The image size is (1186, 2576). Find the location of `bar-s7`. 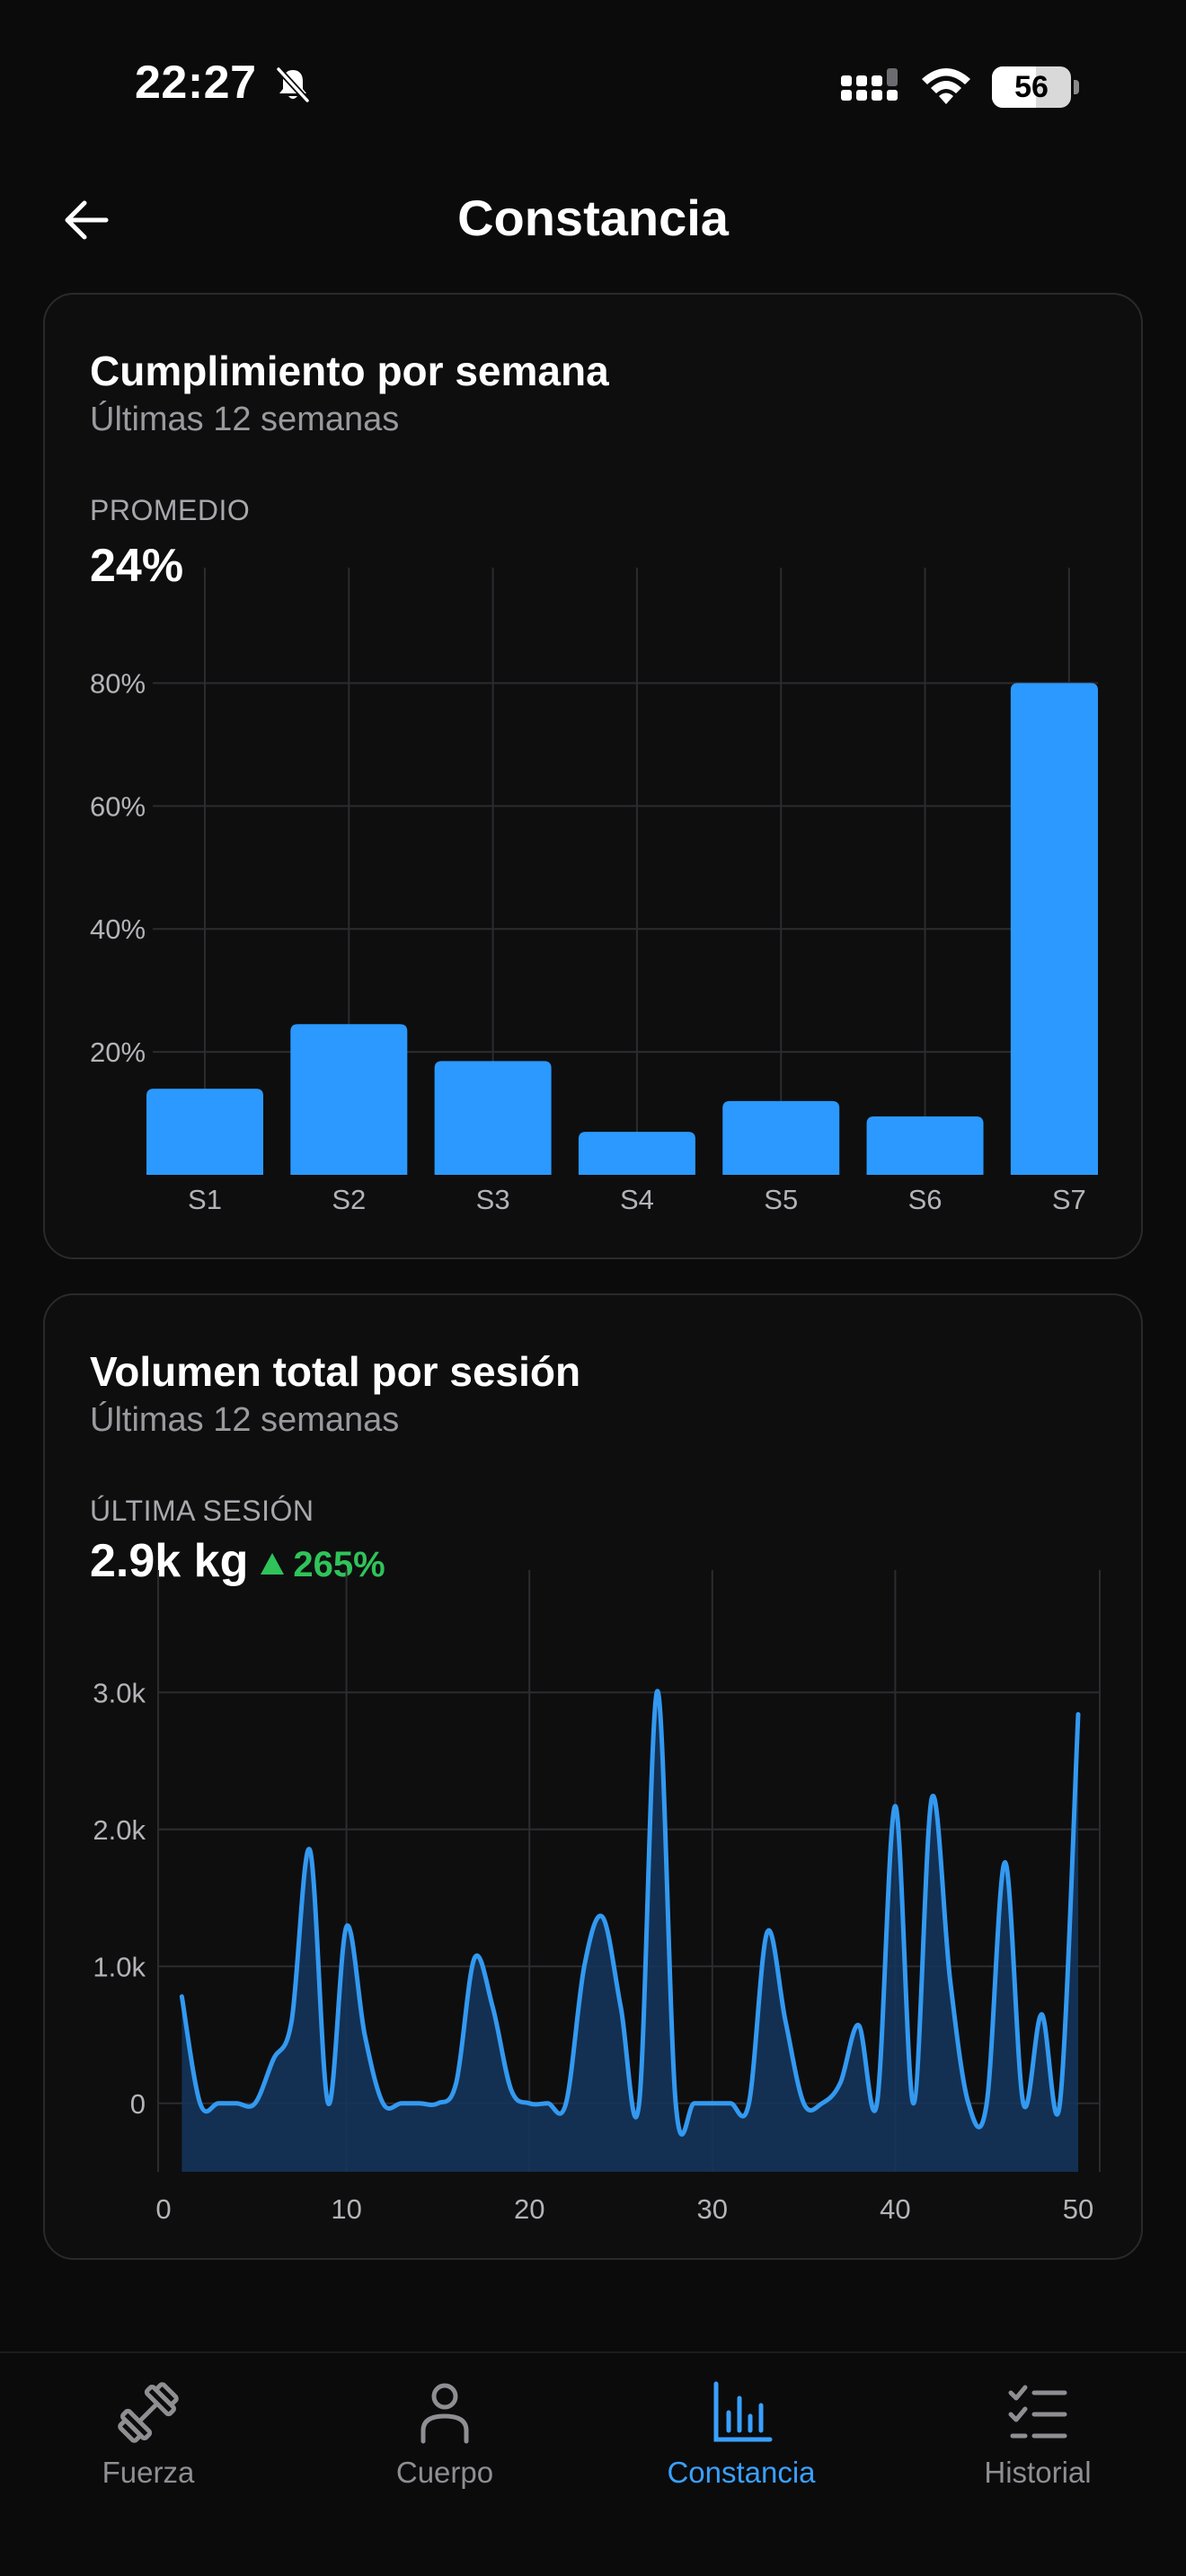

bar-s7 is located at coordinates (1054, 929).